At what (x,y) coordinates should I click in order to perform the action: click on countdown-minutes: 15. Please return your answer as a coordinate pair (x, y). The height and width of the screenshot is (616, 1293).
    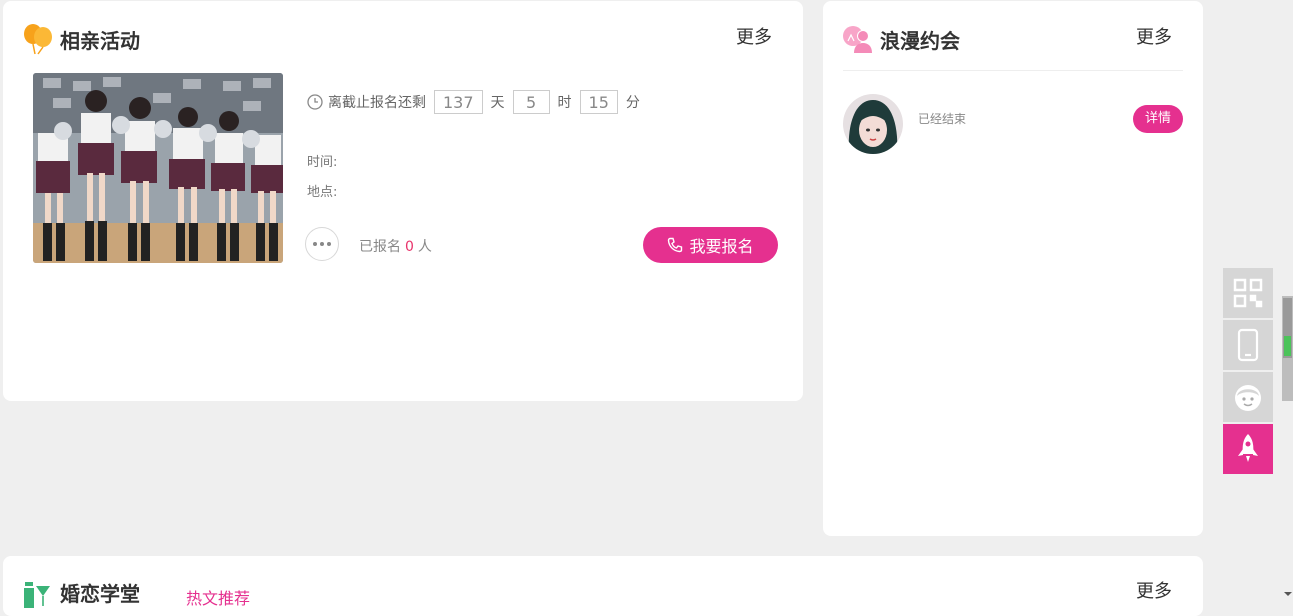
    Looking at the image, I should click on (598, 102).